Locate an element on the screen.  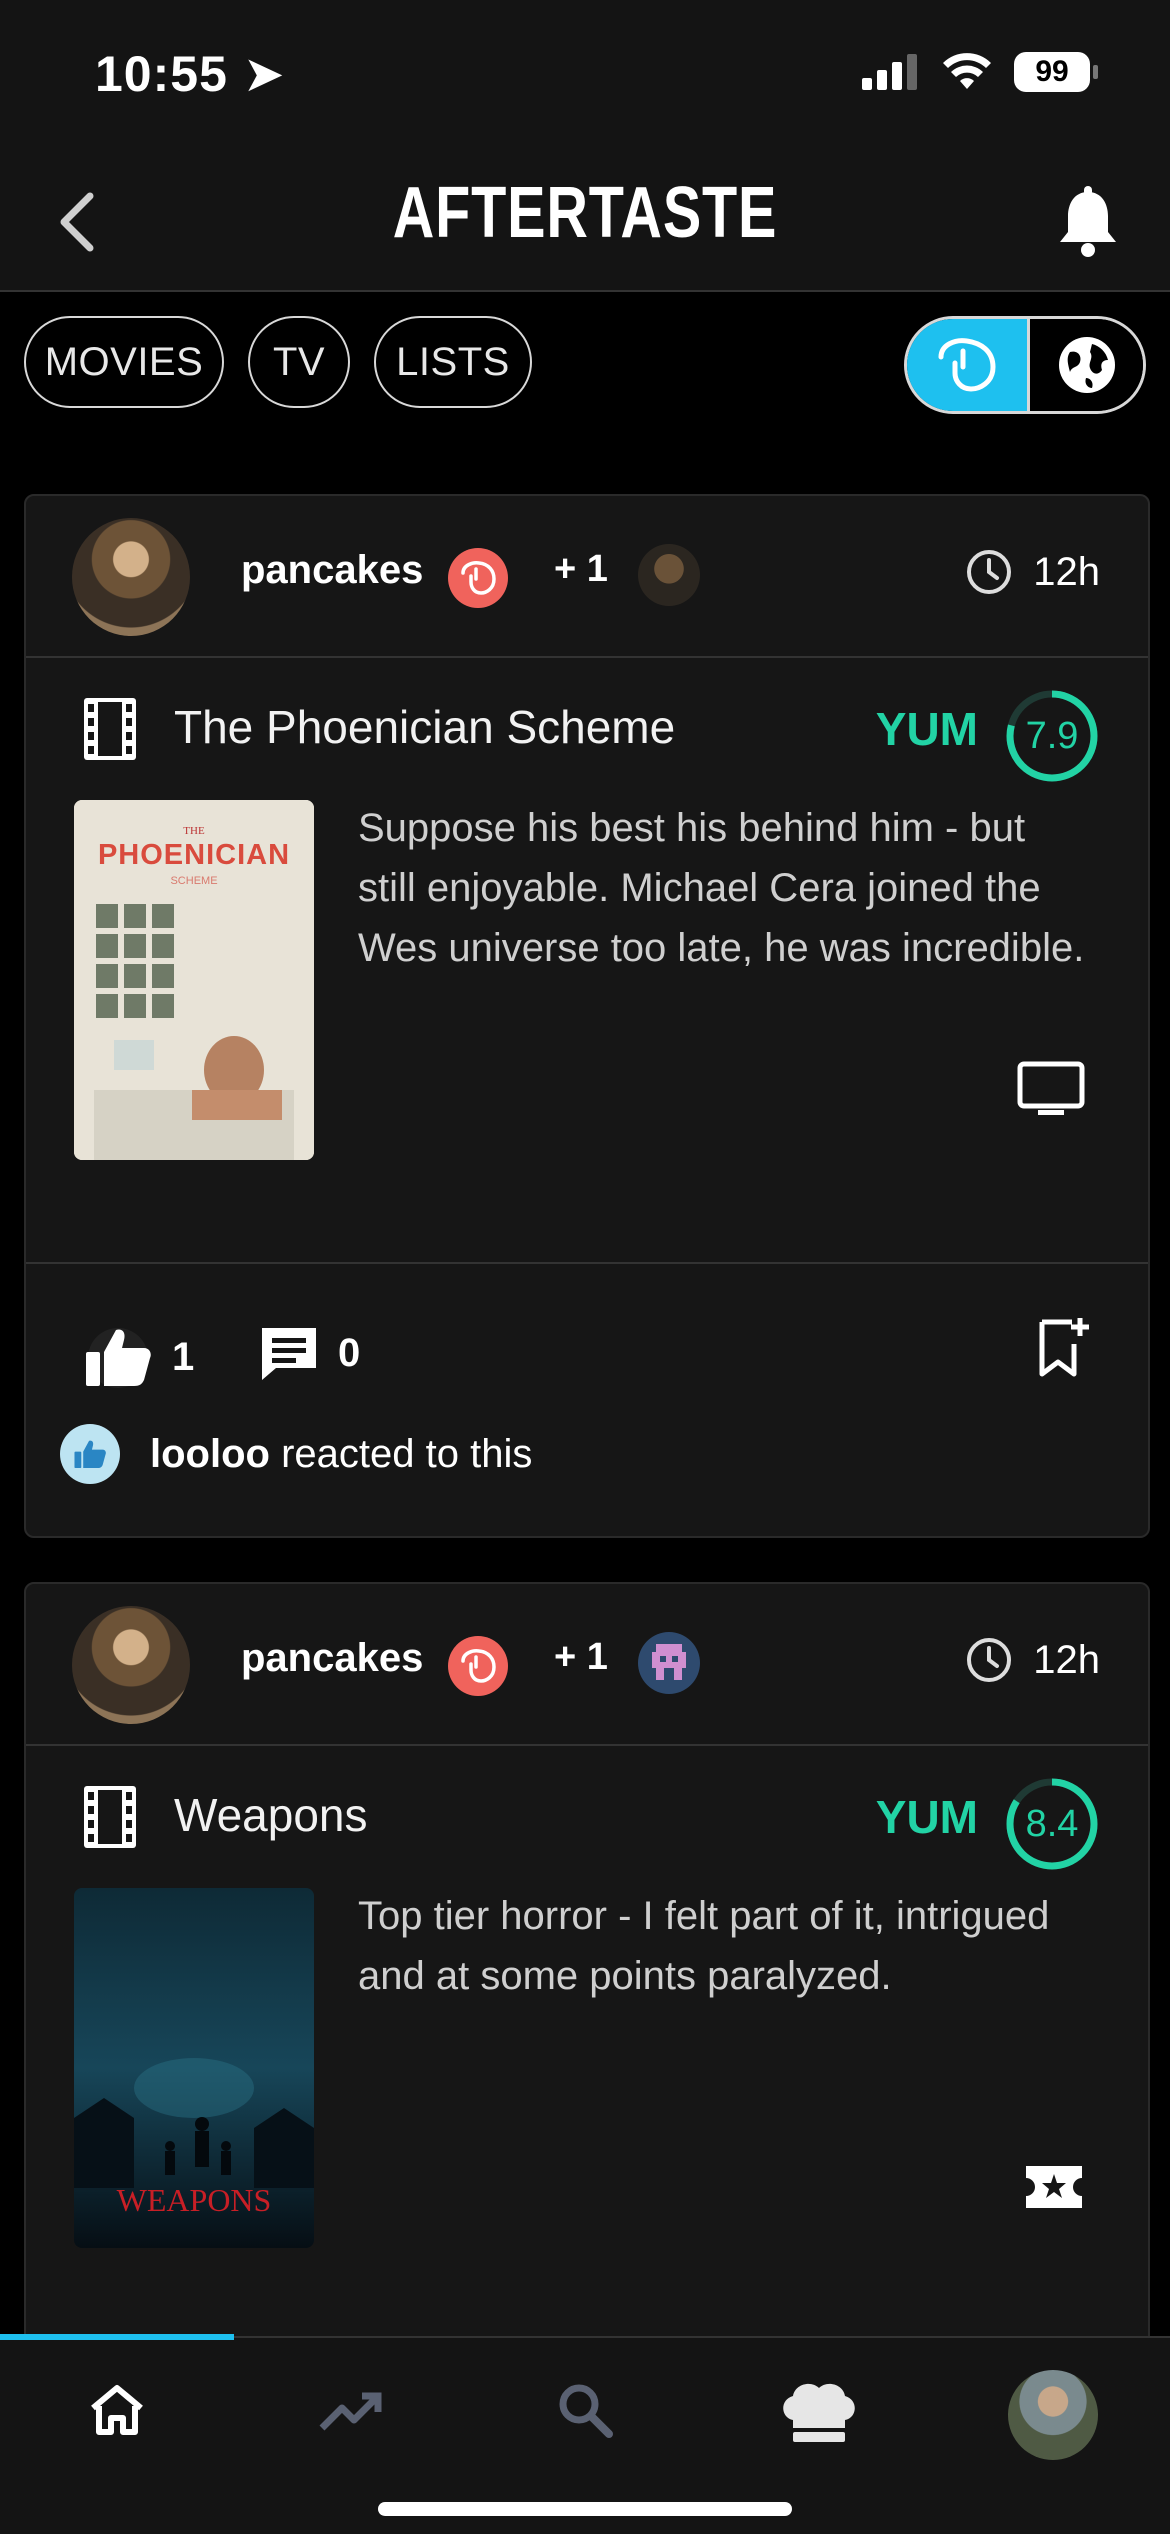
like-count: 1 is located at coordinates (183, 1356).